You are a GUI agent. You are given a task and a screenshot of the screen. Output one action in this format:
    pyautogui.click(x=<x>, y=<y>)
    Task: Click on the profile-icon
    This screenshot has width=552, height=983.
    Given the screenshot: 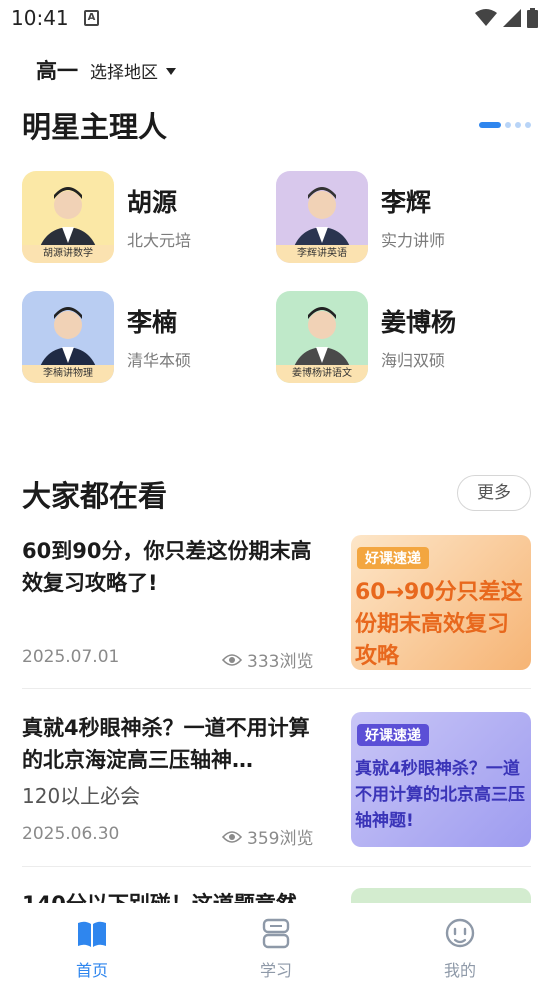 What is the action you would take?
    pyautogui.click(x=460, y=933)
    